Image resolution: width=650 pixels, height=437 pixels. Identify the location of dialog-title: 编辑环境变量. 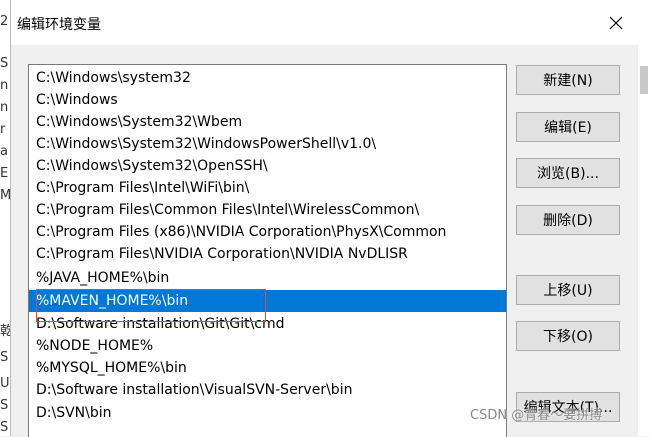
(59, 25).